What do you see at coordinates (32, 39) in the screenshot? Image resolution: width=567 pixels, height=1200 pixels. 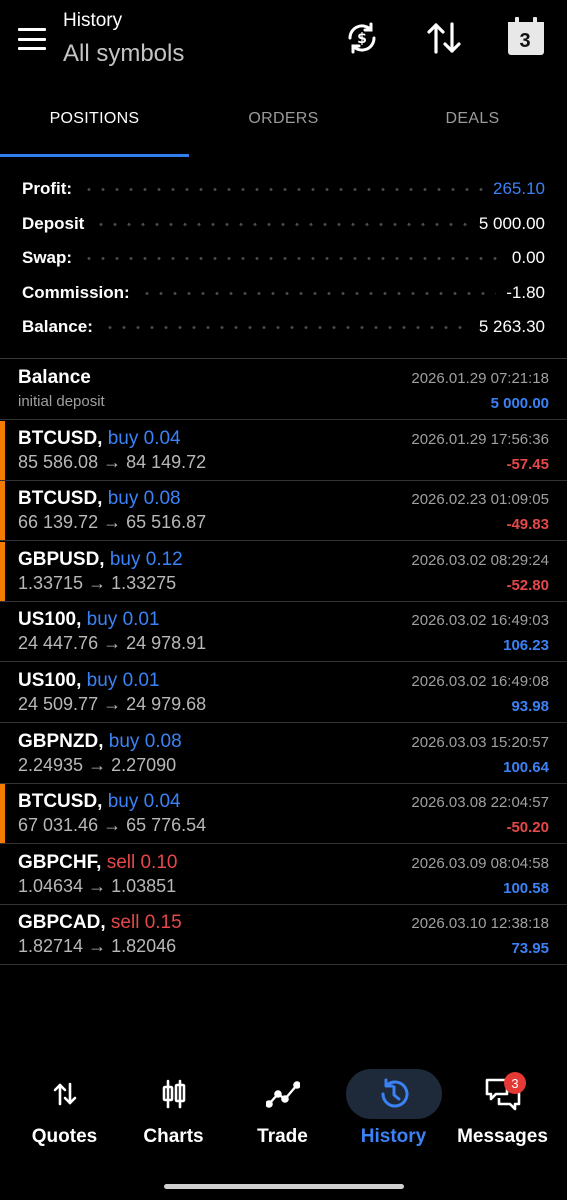 I see `menu-icon` at bounding box center [32, 39].